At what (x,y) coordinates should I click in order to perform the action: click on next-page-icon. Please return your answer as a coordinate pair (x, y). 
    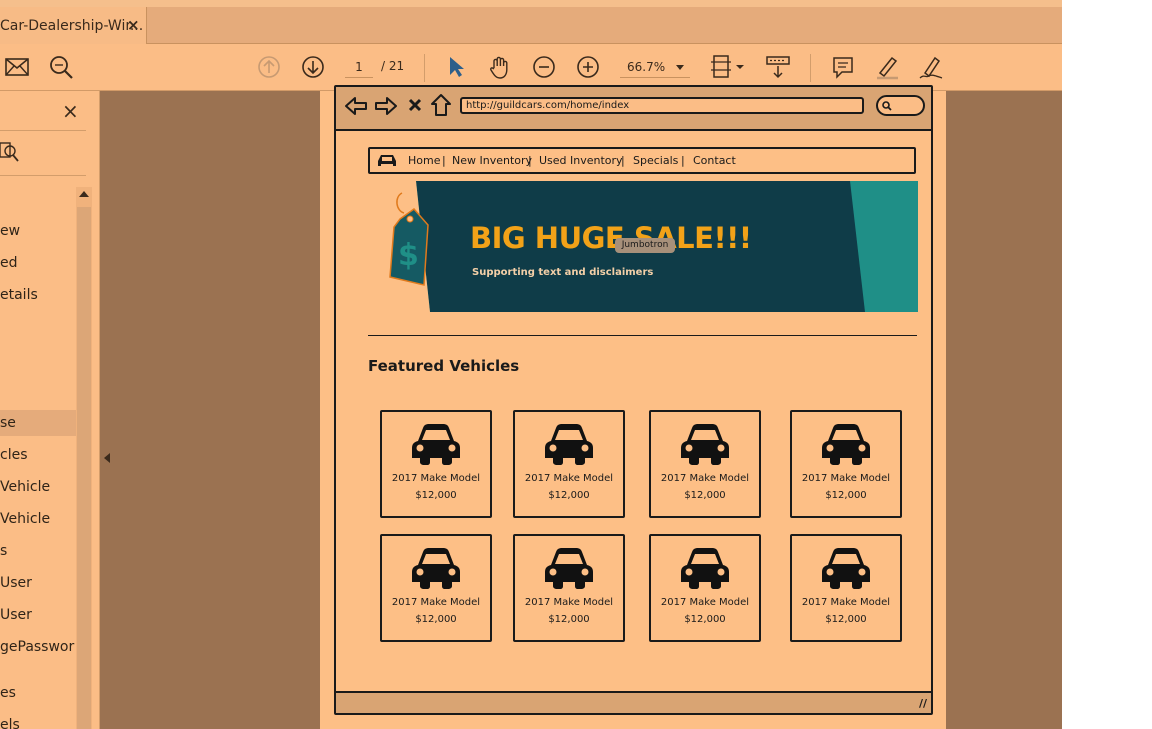
    Looking at the image, I should click on (313, 67).